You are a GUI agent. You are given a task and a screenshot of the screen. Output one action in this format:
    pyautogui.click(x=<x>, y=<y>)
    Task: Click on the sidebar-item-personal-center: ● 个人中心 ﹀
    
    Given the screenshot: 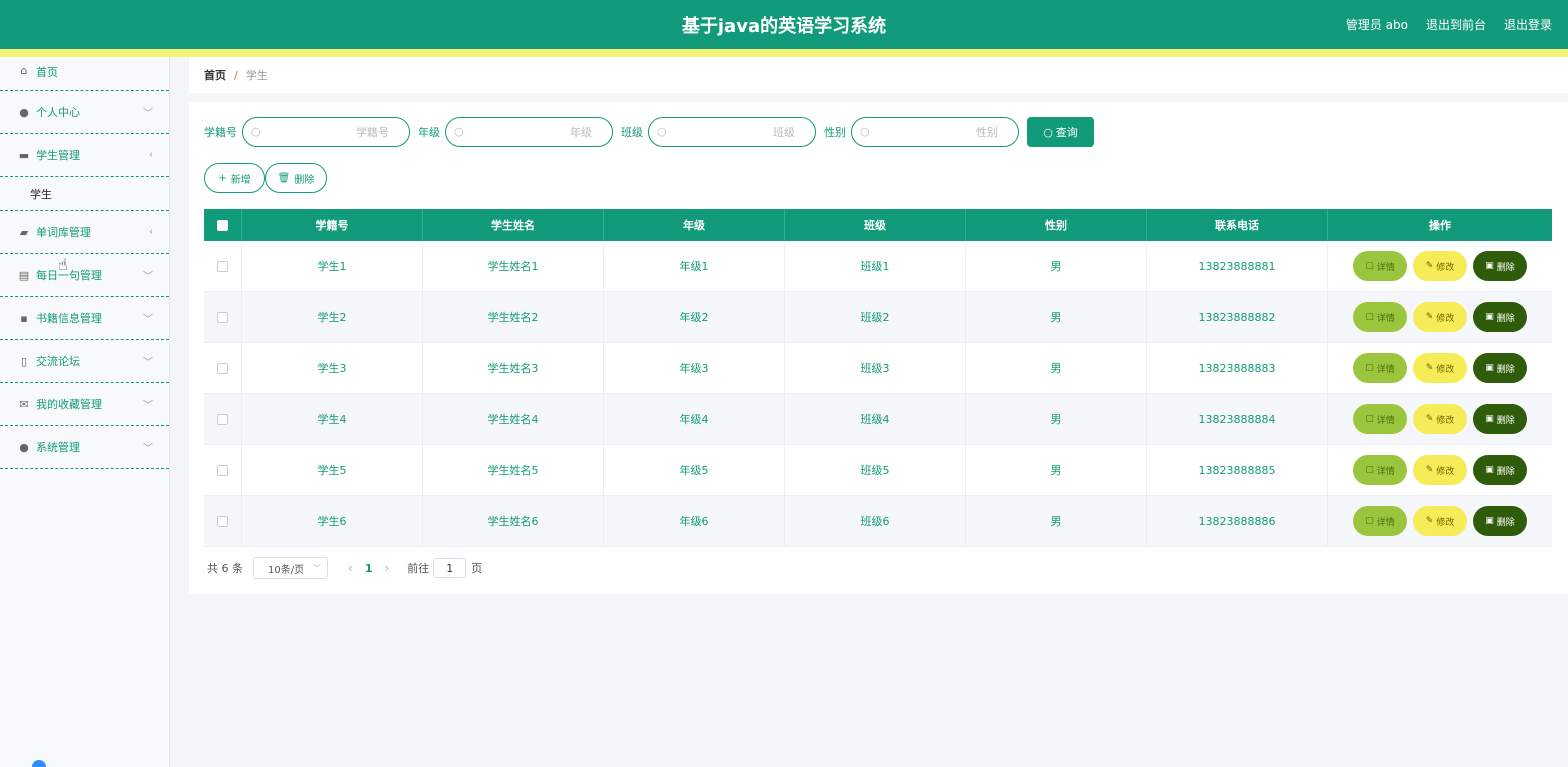 What is the action you would take?
    pyautogui.click(x=84, y=112)
    